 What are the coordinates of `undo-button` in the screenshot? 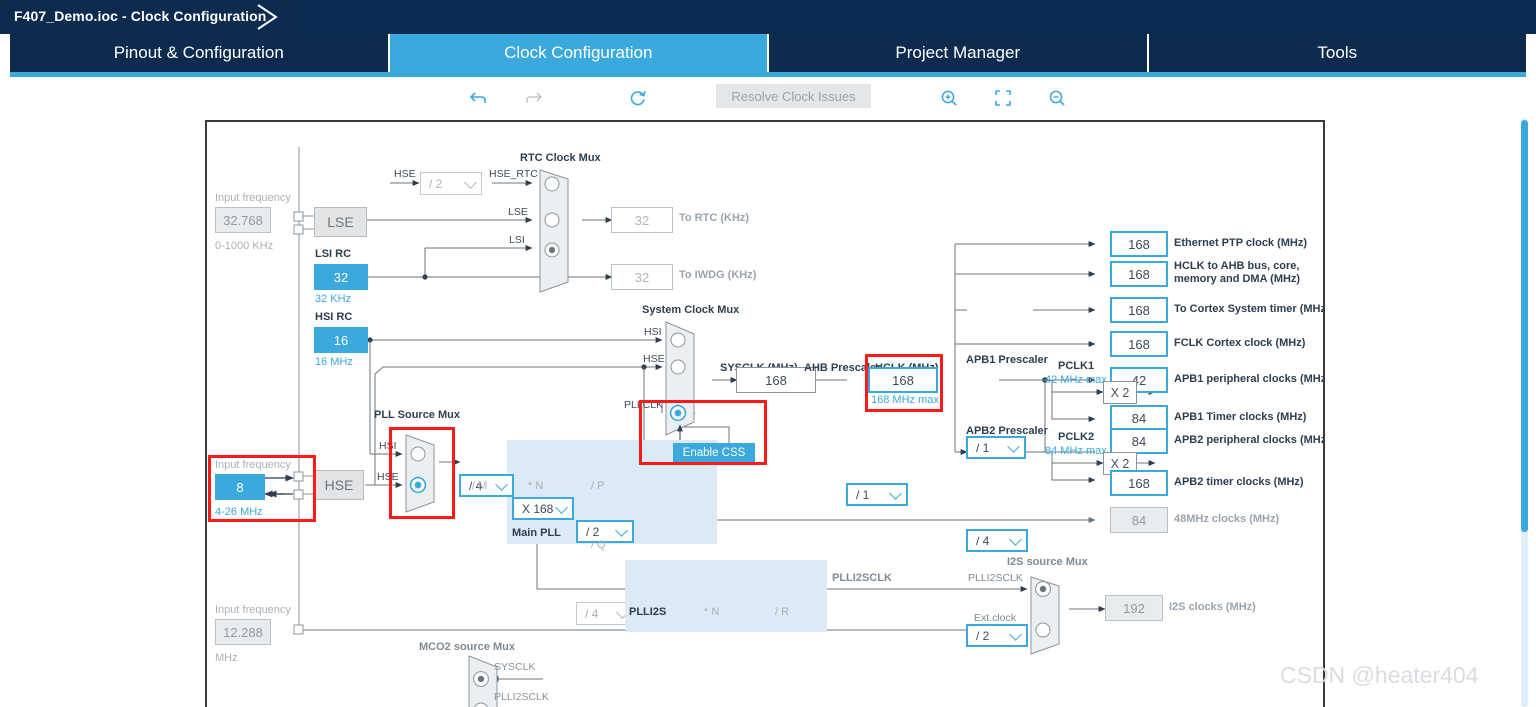 It's located at (479, 98).